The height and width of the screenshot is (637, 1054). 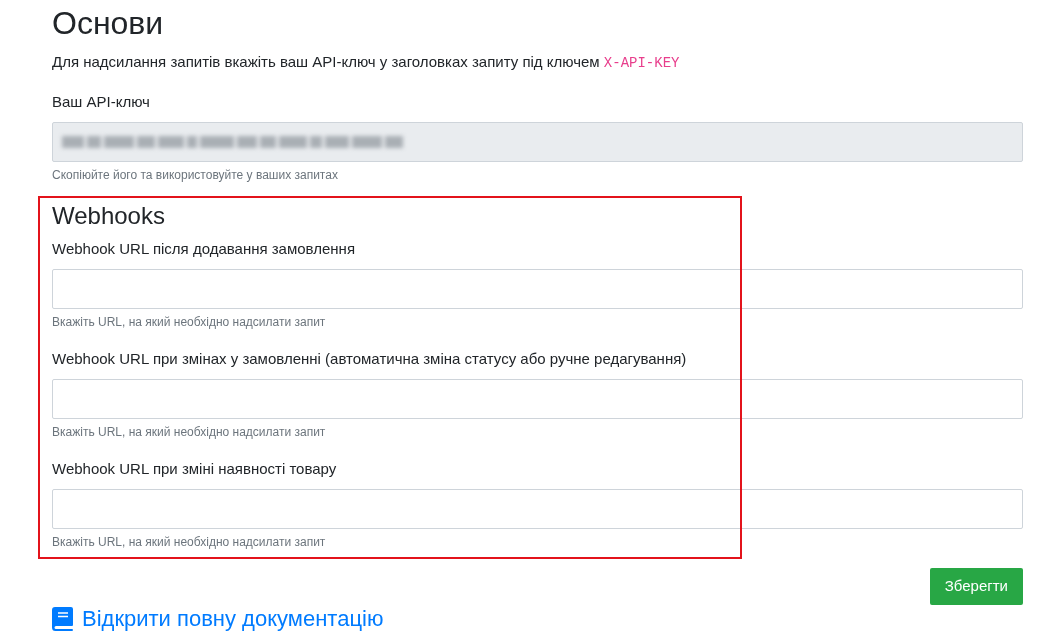 What do you see at coordinates (366, 62) in the screenshot?
I see `intro-text: Для надсилання запитів вкажіть ваш API-ключ у заголовках запиту під ключем X-API-KEY` at bounding box center [366, 62].